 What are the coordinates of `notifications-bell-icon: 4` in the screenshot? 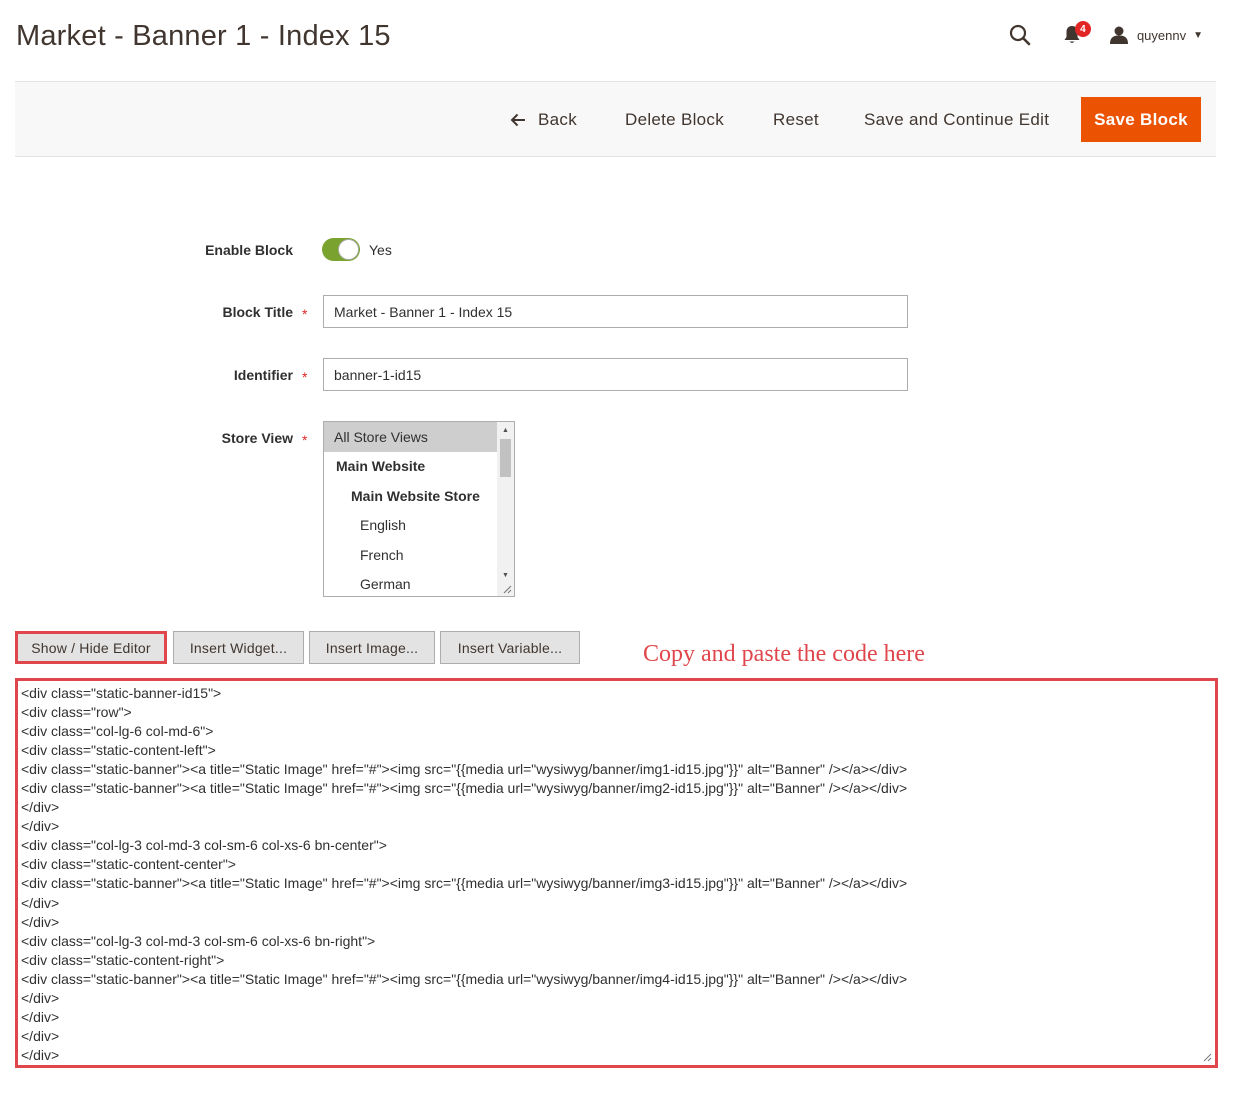 It's located at (1073, 35).